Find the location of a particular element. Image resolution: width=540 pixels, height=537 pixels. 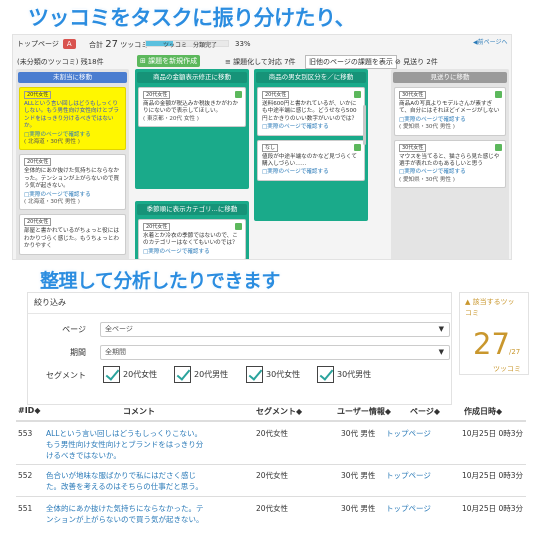

move-season-button: 季節順に表示カテゴリ...に移動 is located at coordinates (192, 209).